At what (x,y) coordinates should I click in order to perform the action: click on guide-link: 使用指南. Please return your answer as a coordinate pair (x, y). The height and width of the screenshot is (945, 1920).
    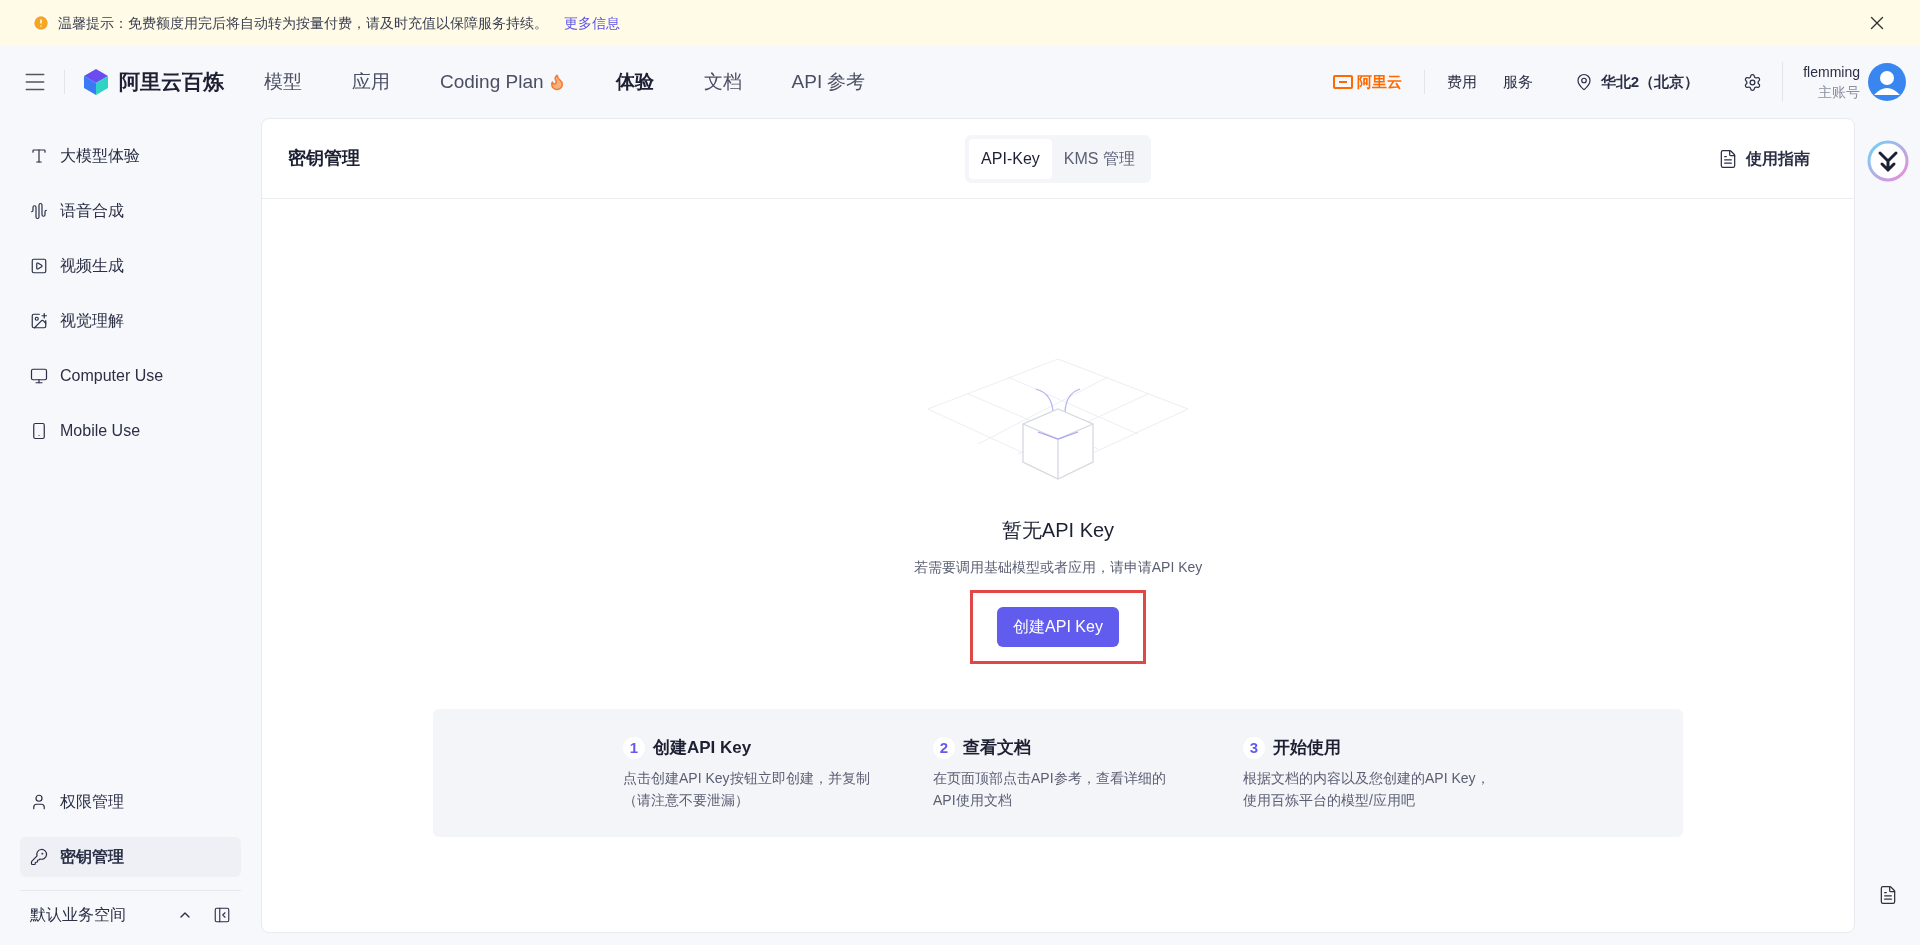
    Looking at the image, I should click on (1764, 158).